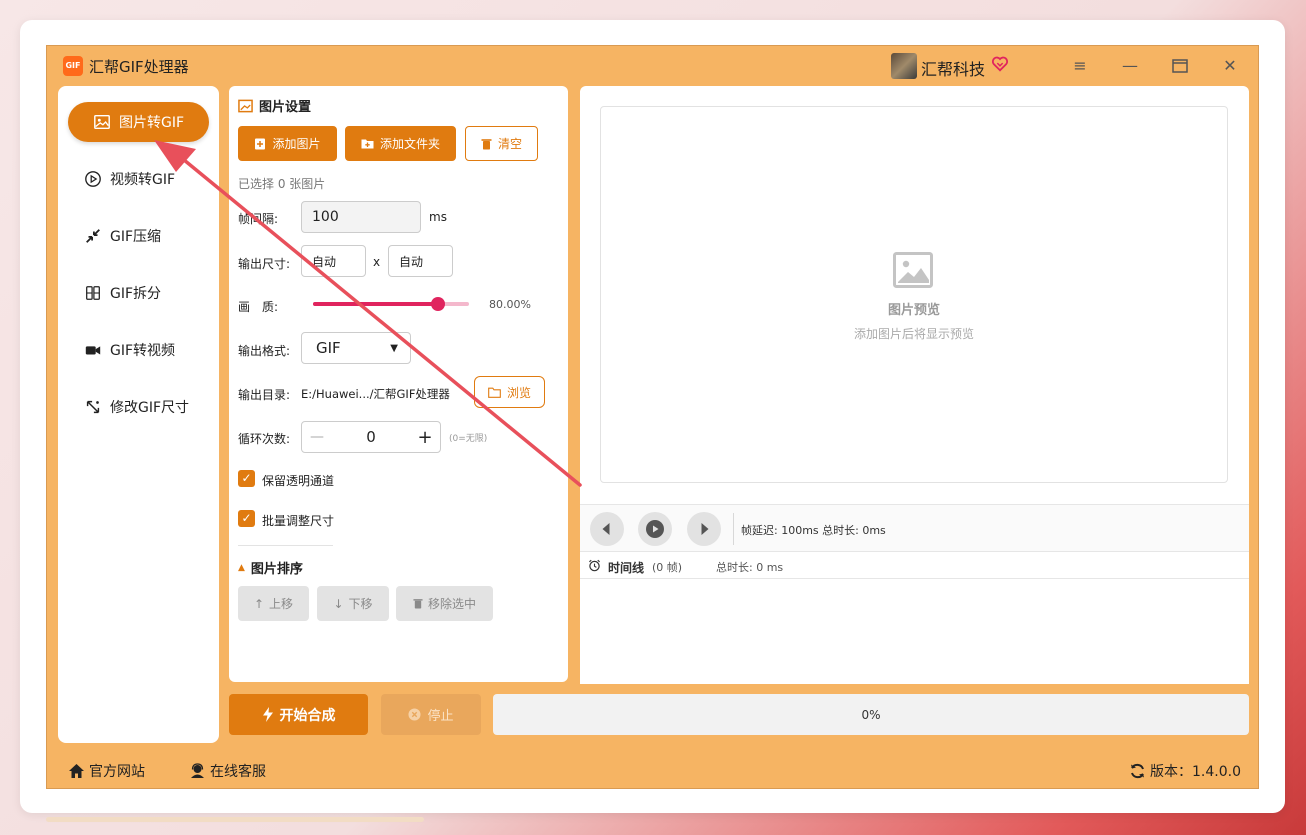  I want to click on output-format-label: 输出格式:, so click(264, 351).